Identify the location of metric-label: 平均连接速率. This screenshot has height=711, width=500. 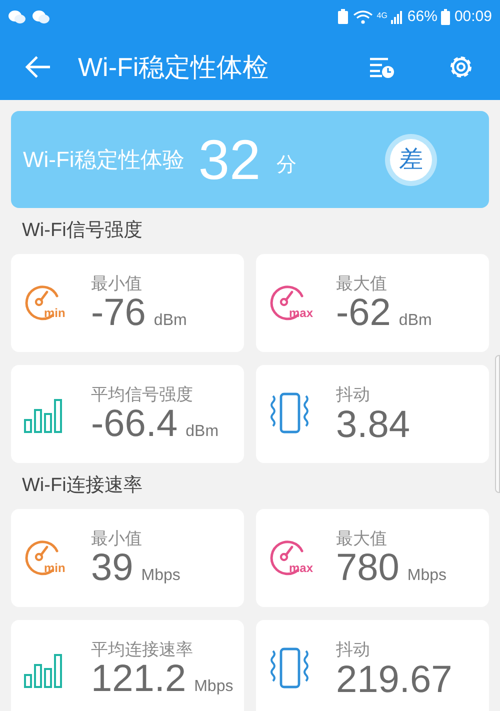
(142, 649).